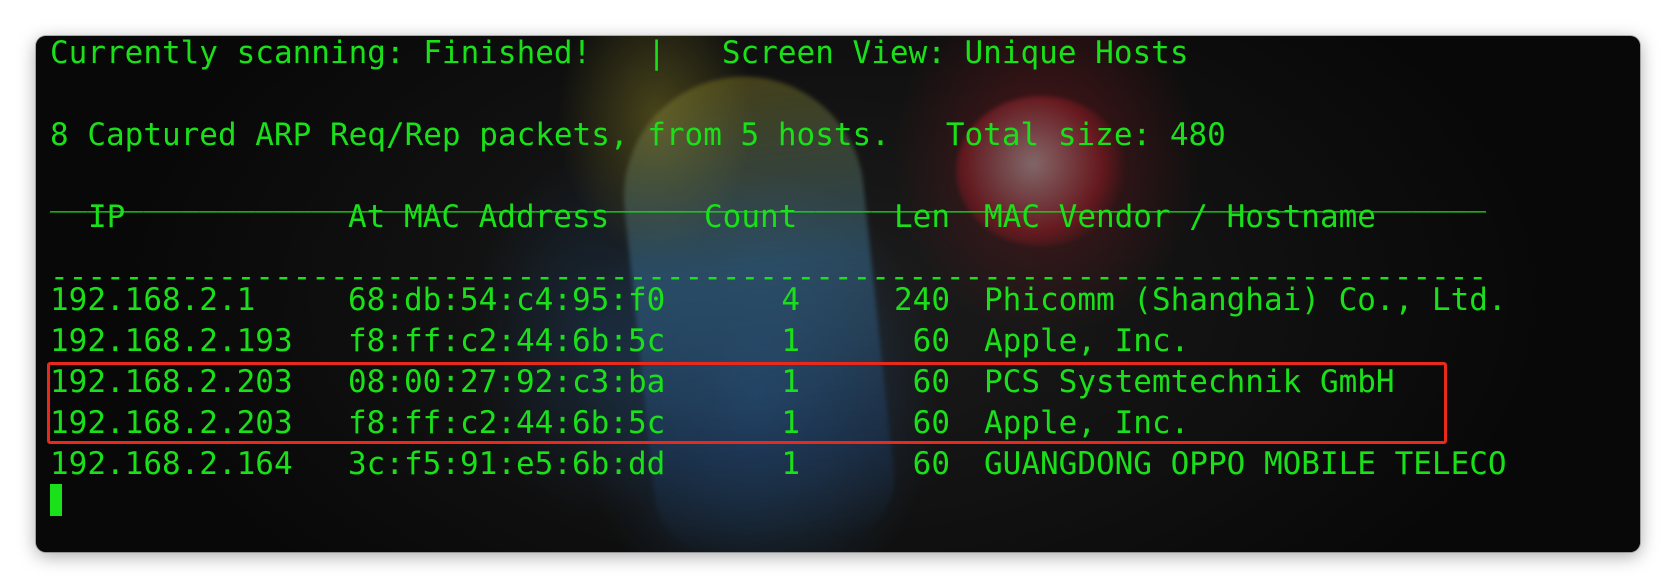  I want to click on header-mac-vendor: MAC Vendor / Hostname, so click(1180, 217).